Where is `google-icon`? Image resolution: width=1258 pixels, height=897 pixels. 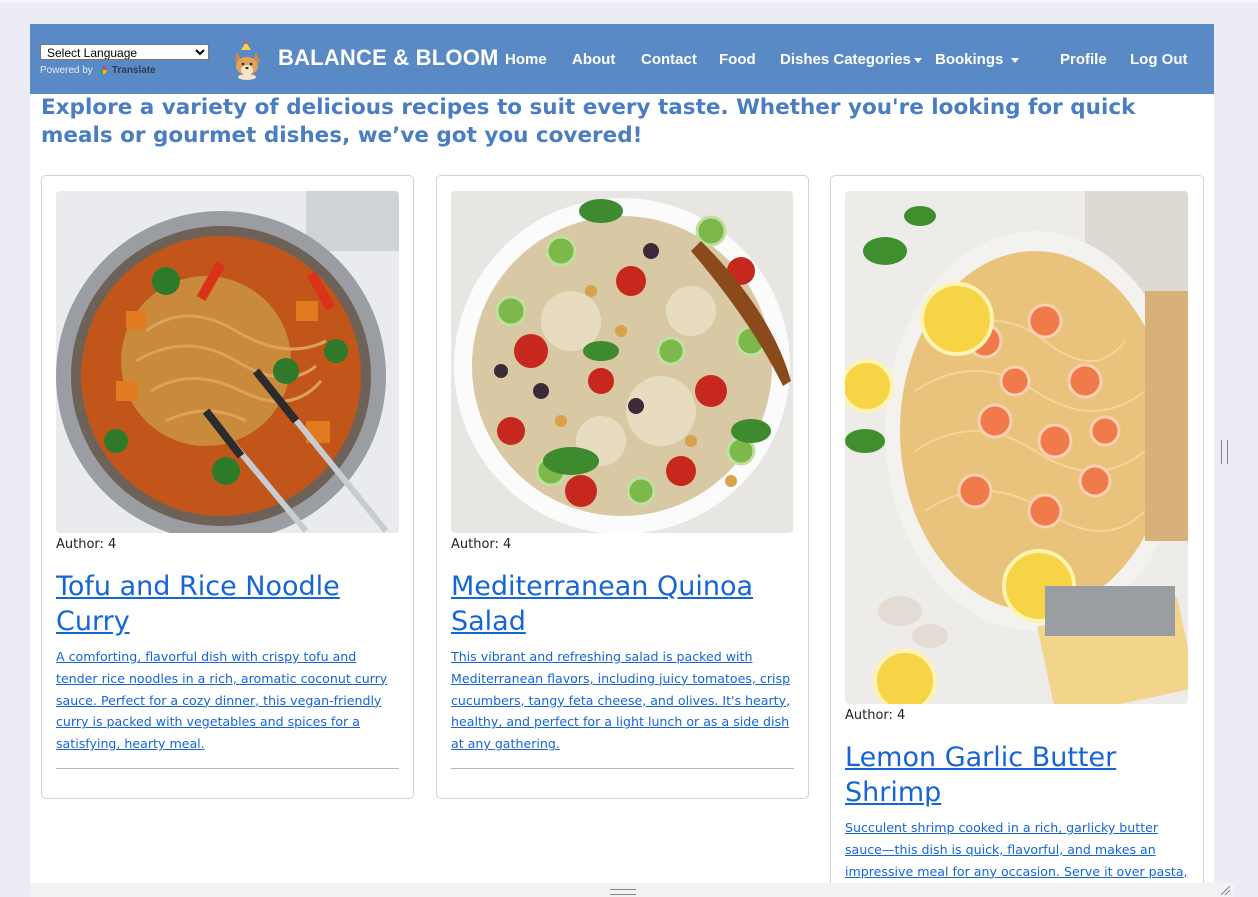
google-icon is located at coordinates (102, 70).